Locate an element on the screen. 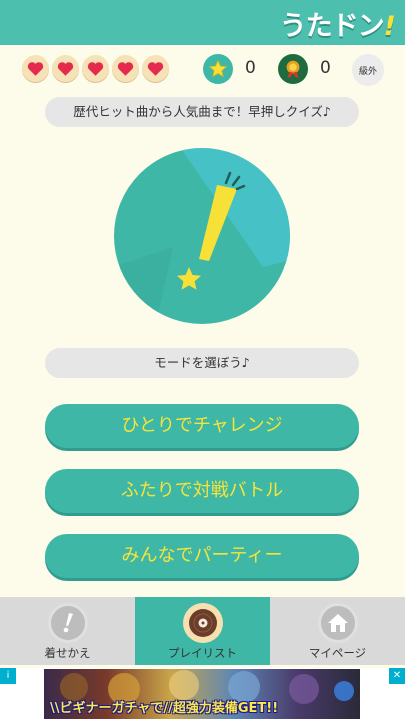 The image size is (405, 720). medal-icon is located at coordinates (293, 69).